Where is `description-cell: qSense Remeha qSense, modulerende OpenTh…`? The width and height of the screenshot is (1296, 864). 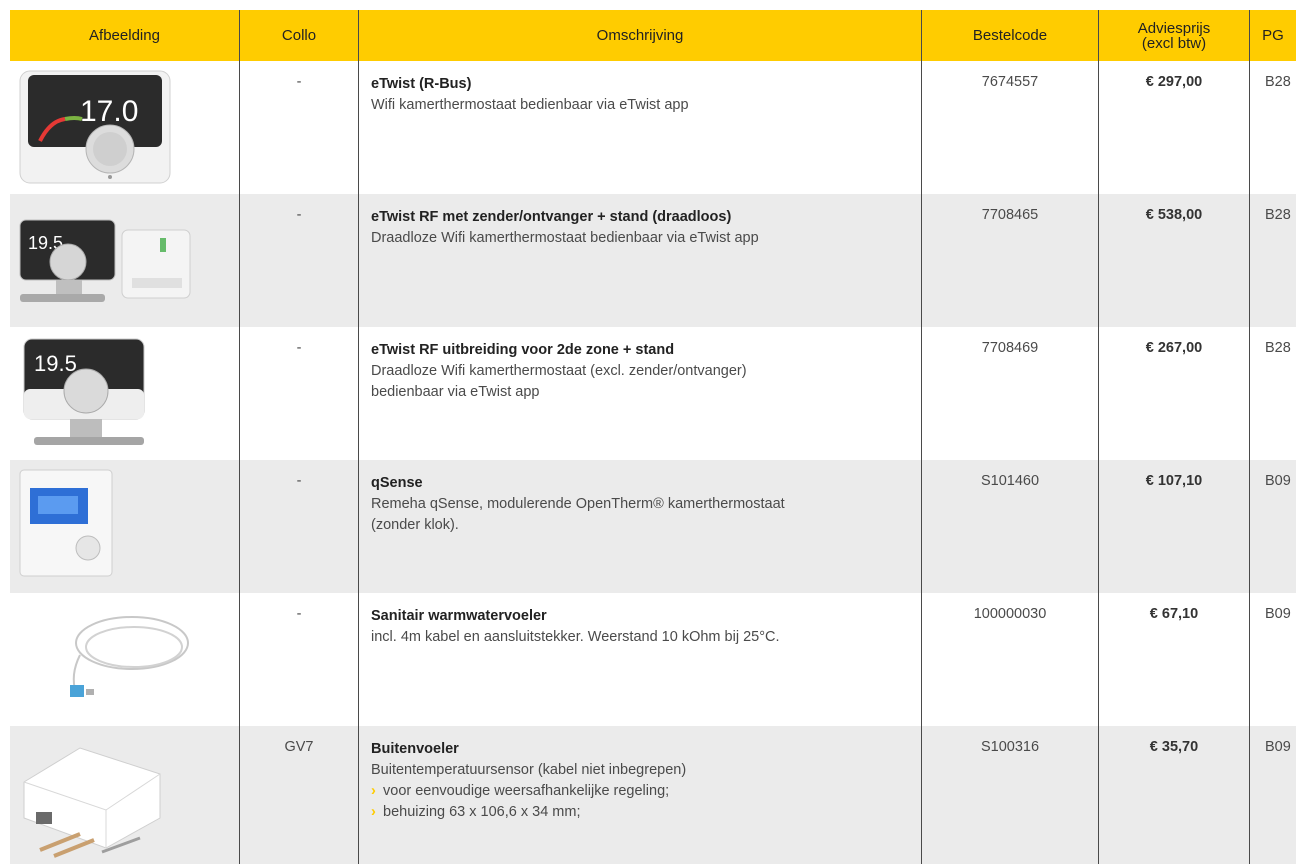
description-cell: qSense Remeha qSense, modulerende OpenTh… is located at coordinates (640, 526).